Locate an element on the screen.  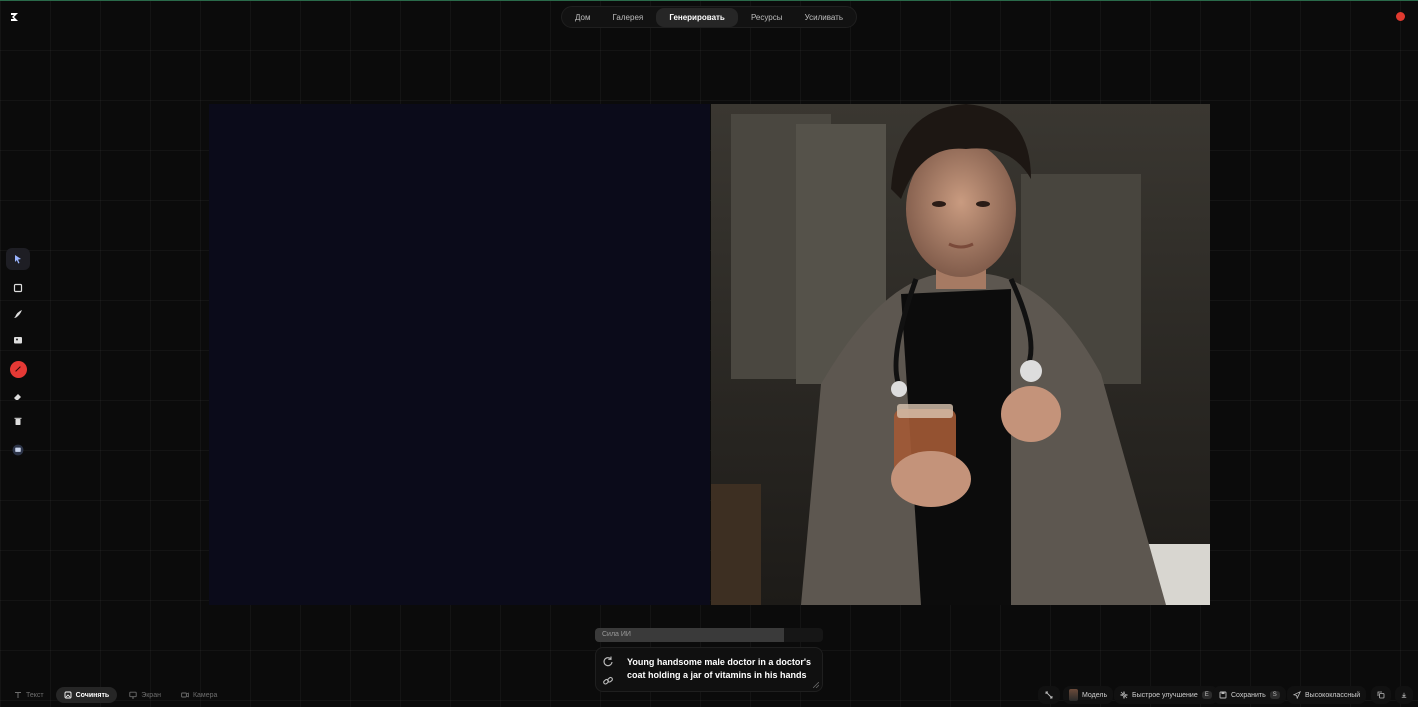
pen-icon is located at coordinates (18, 369).